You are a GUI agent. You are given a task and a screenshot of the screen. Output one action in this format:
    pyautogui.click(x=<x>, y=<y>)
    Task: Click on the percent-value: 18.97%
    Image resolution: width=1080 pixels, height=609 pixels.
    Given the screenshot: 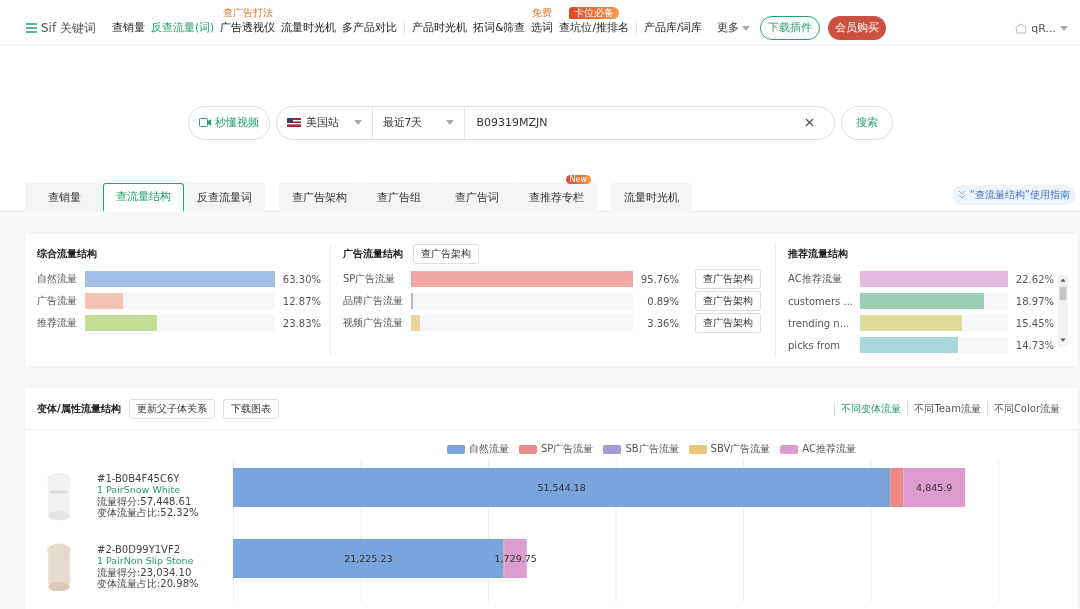 What is the action you would take?
    pyautogui.click(x=1034, y=301)
    